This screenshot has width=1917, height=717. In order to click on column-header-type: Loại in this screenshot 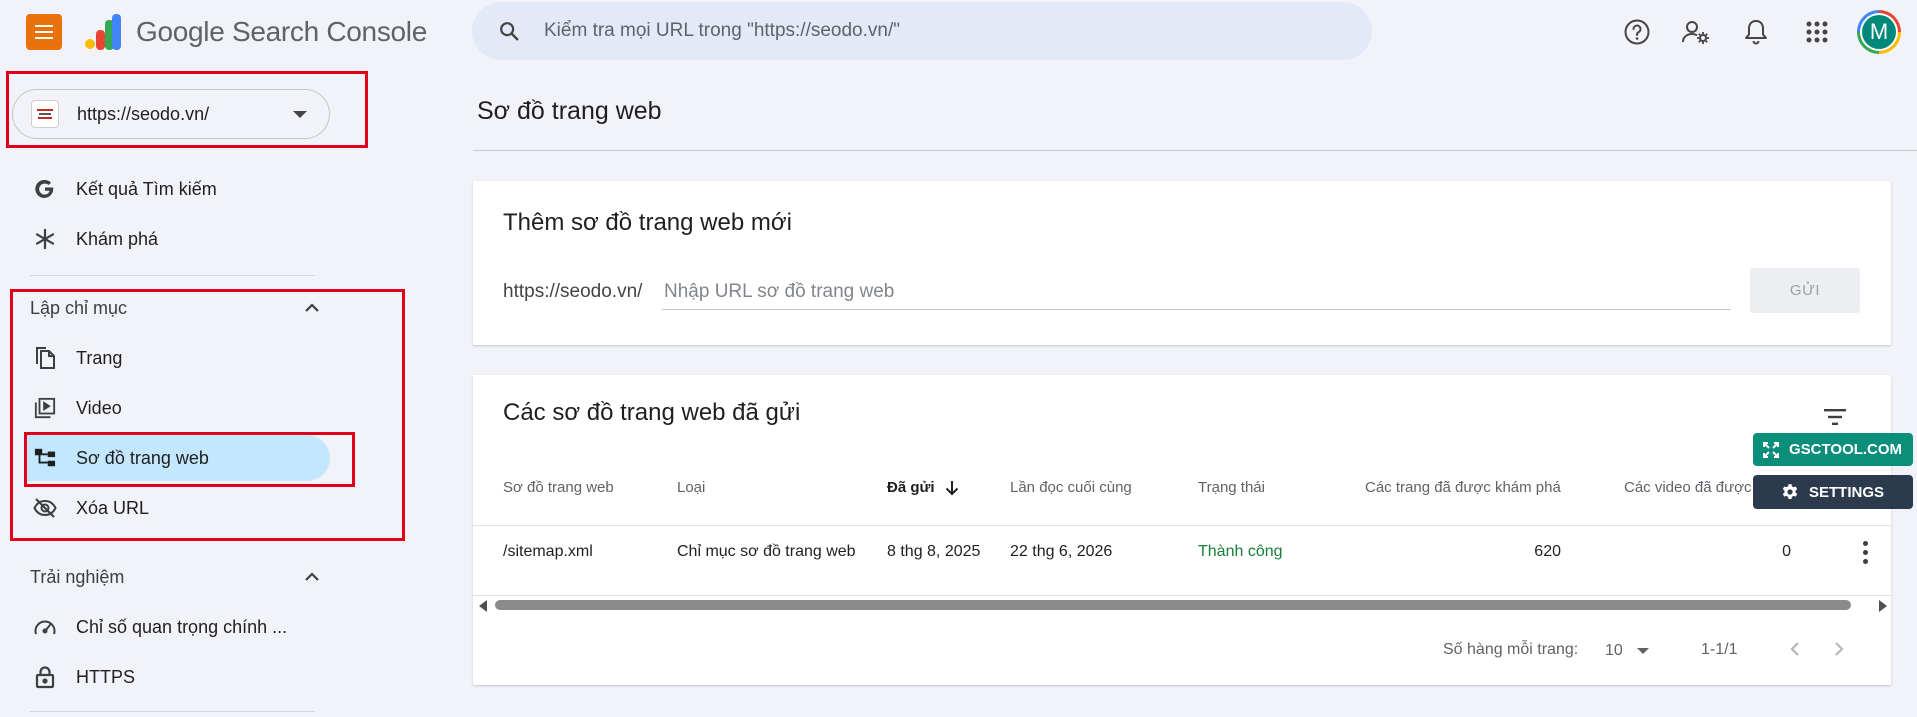, I will do `click(691, 487)`.